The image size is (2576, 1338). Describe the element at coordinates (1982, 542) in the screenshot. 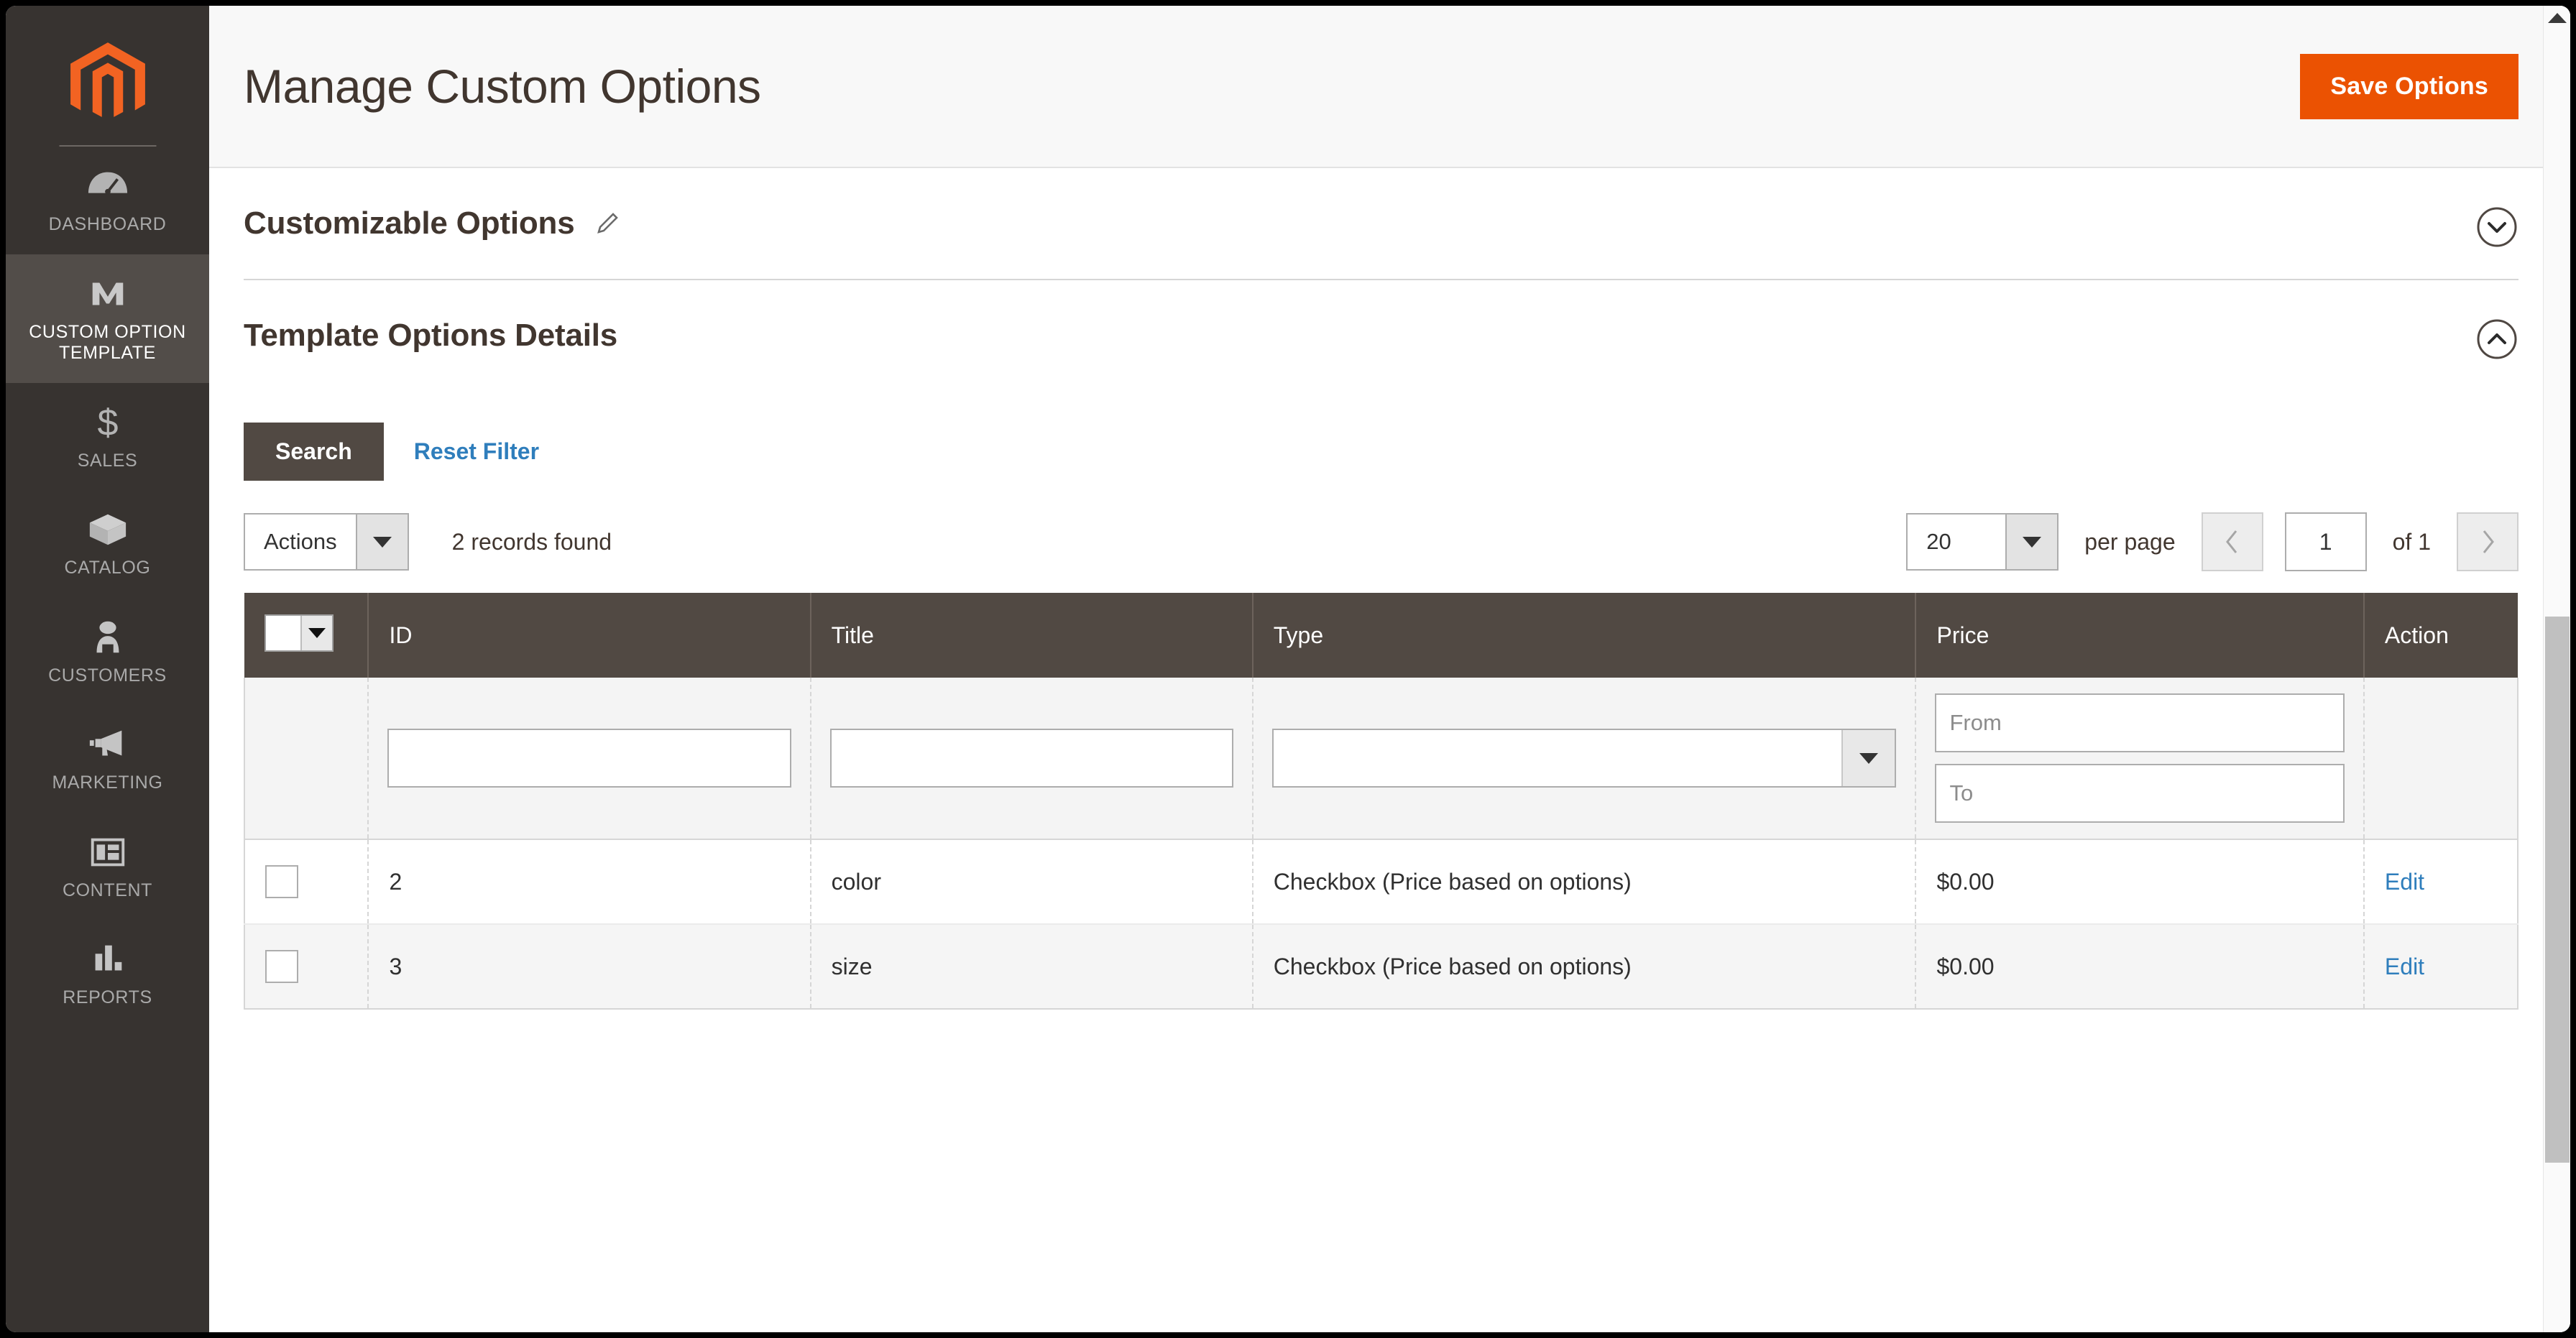

I see `per-page-select: 20` at that location.